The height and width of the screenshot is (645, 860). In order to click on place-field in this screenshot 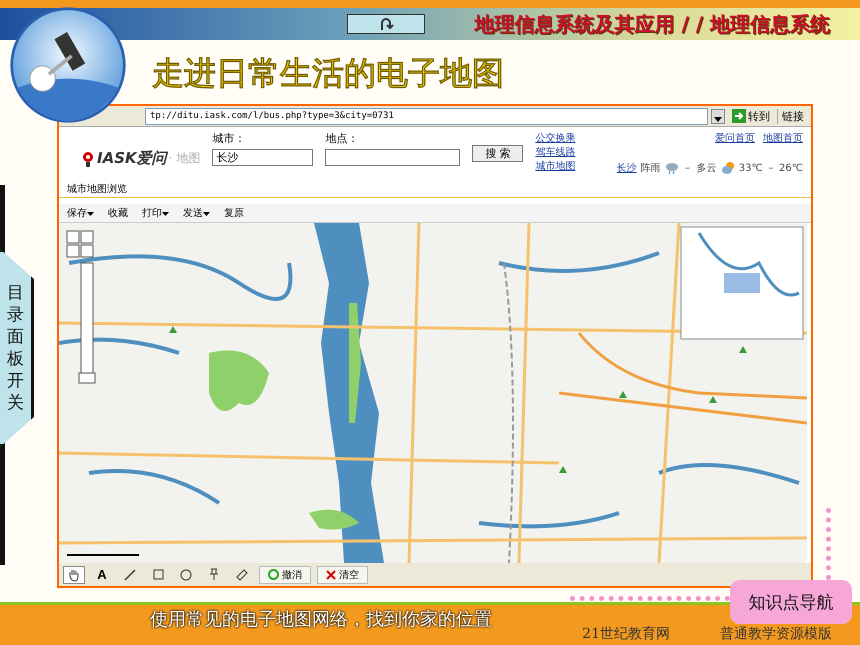, I will do `click(392, 157)`.